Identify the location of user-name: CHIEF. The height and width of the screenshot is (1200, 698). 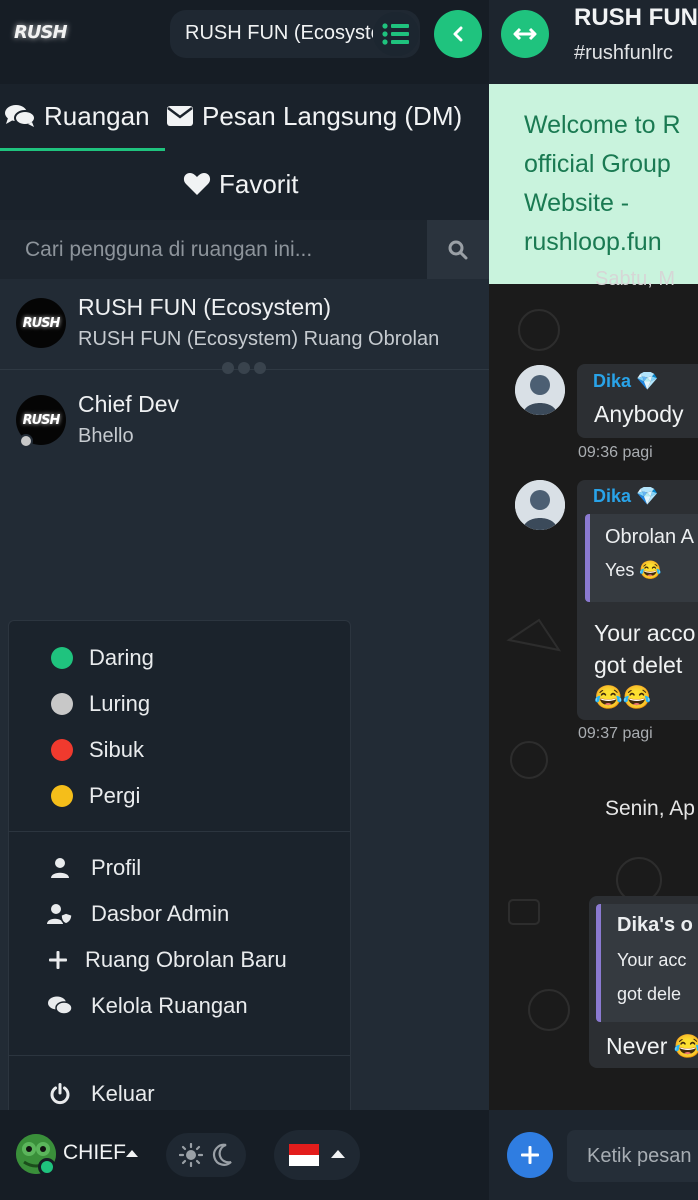
(94, 1153).